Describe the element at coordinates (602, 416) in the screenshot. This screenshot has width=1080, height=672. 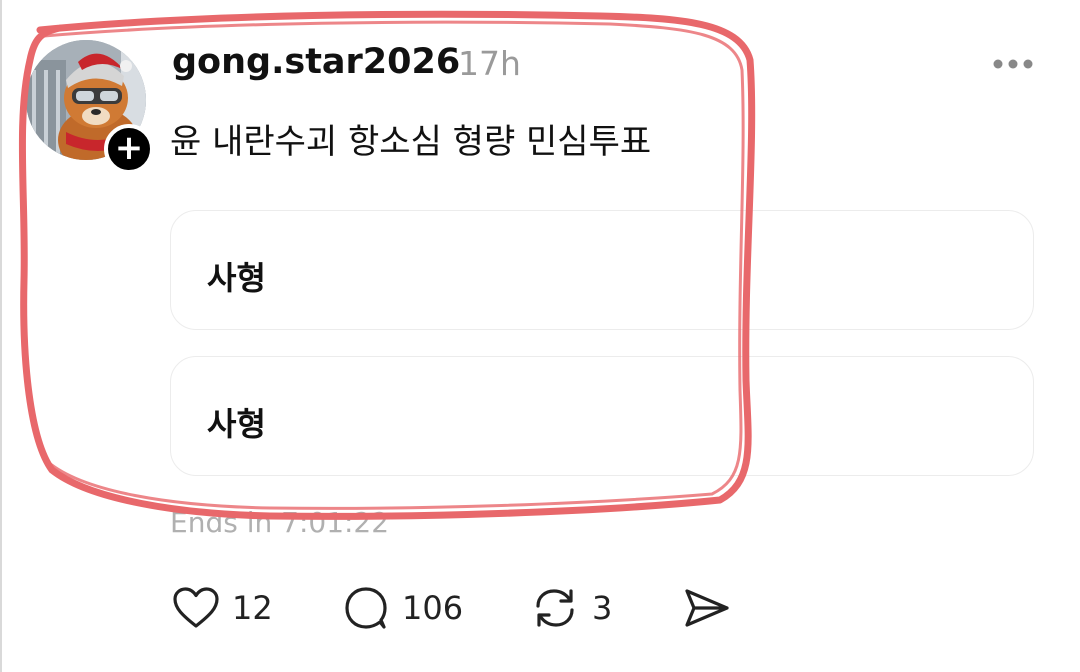
I see `poll-option-2: 사형` at that location.